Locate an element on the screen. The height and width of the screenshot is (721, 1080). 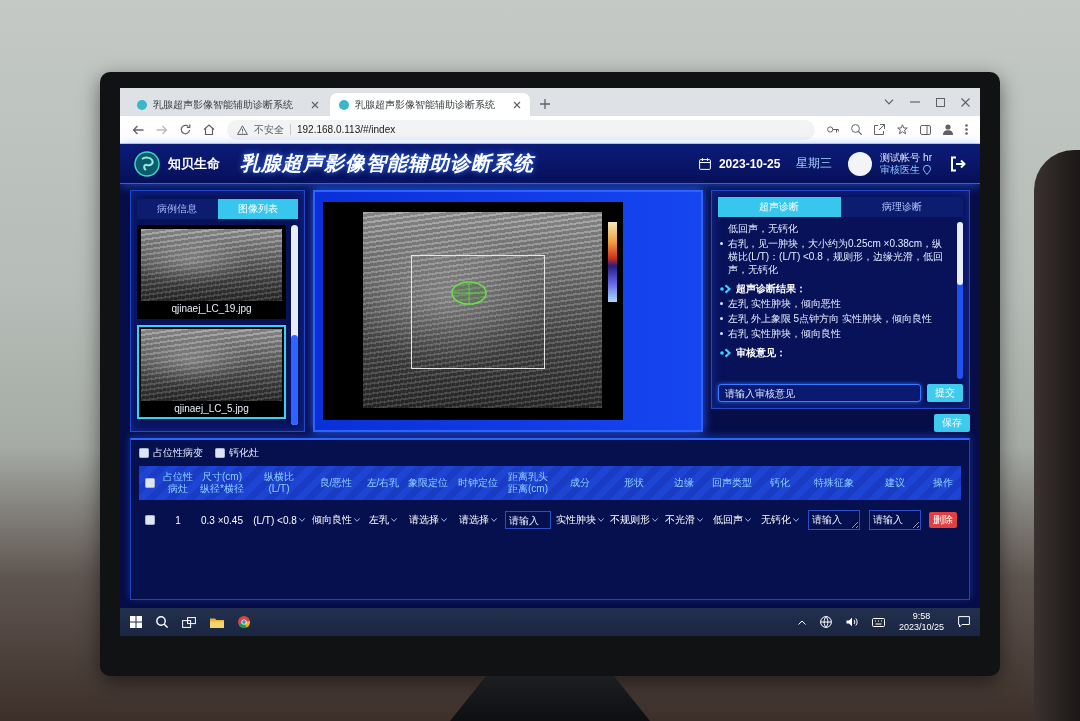
start-icon is located at coordinates (136, 622).